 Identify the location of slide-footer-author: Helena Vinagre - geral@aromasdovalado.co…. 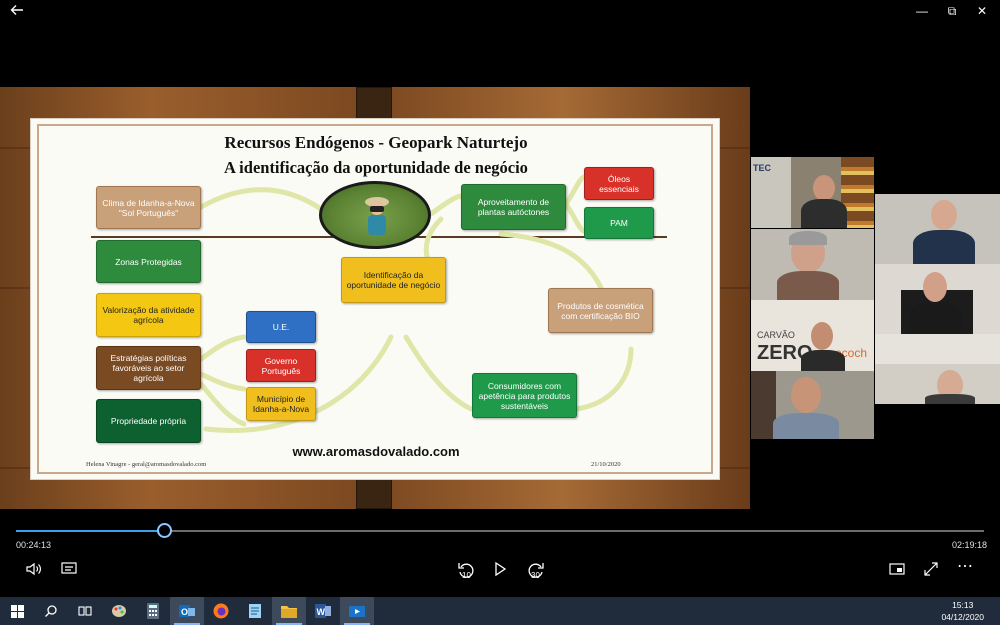
(146, 464).